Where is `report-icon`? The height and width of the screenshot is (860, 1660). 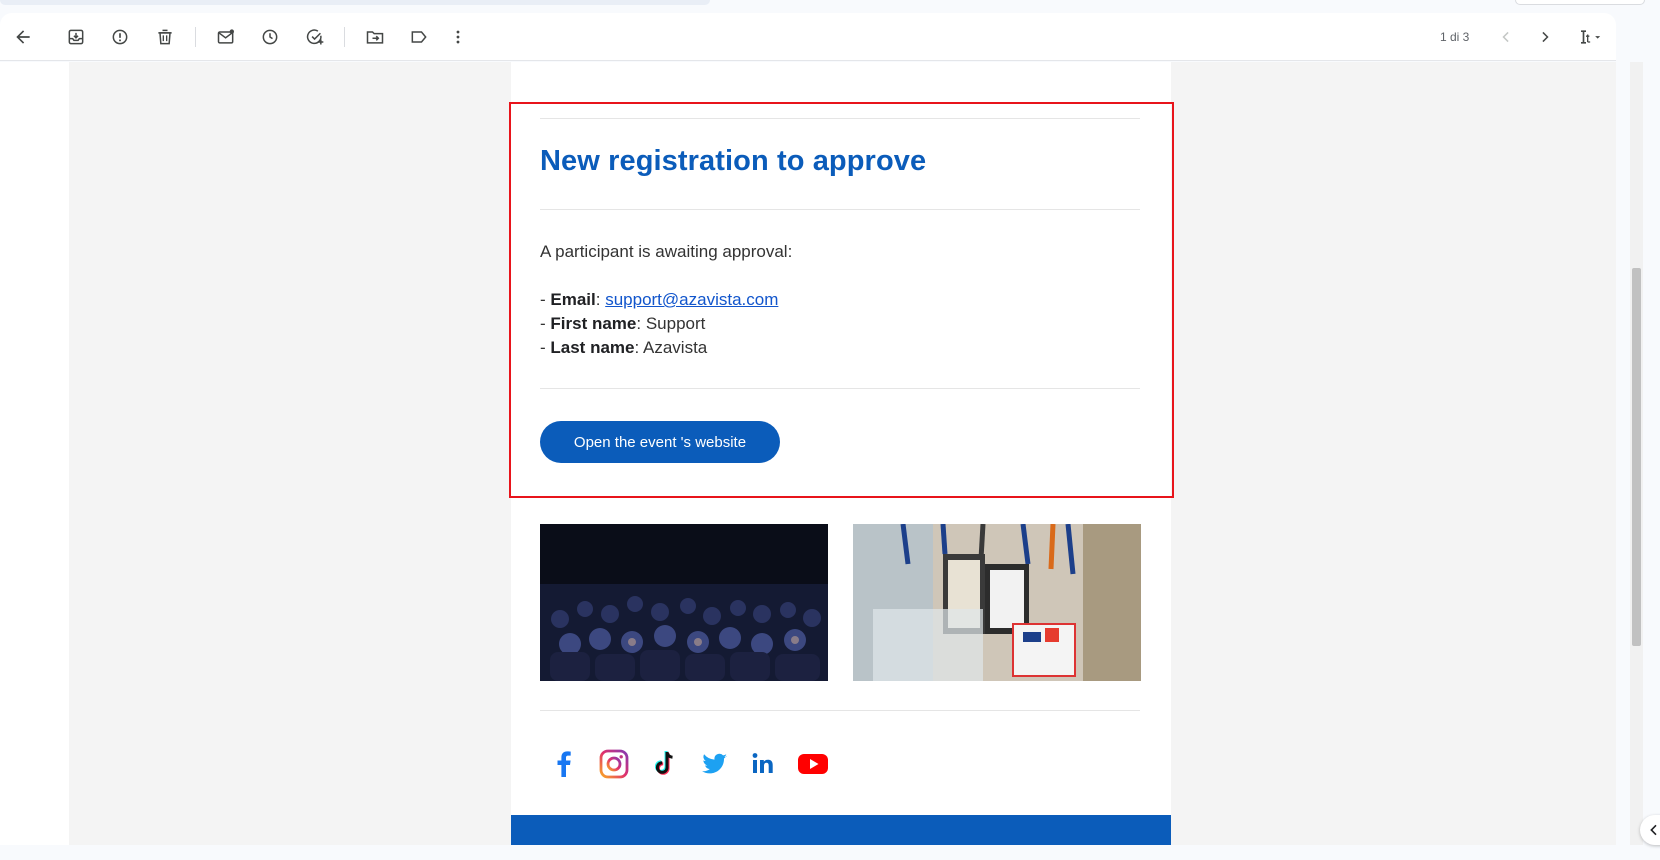 report-icon is located at coordinates (120, 37).